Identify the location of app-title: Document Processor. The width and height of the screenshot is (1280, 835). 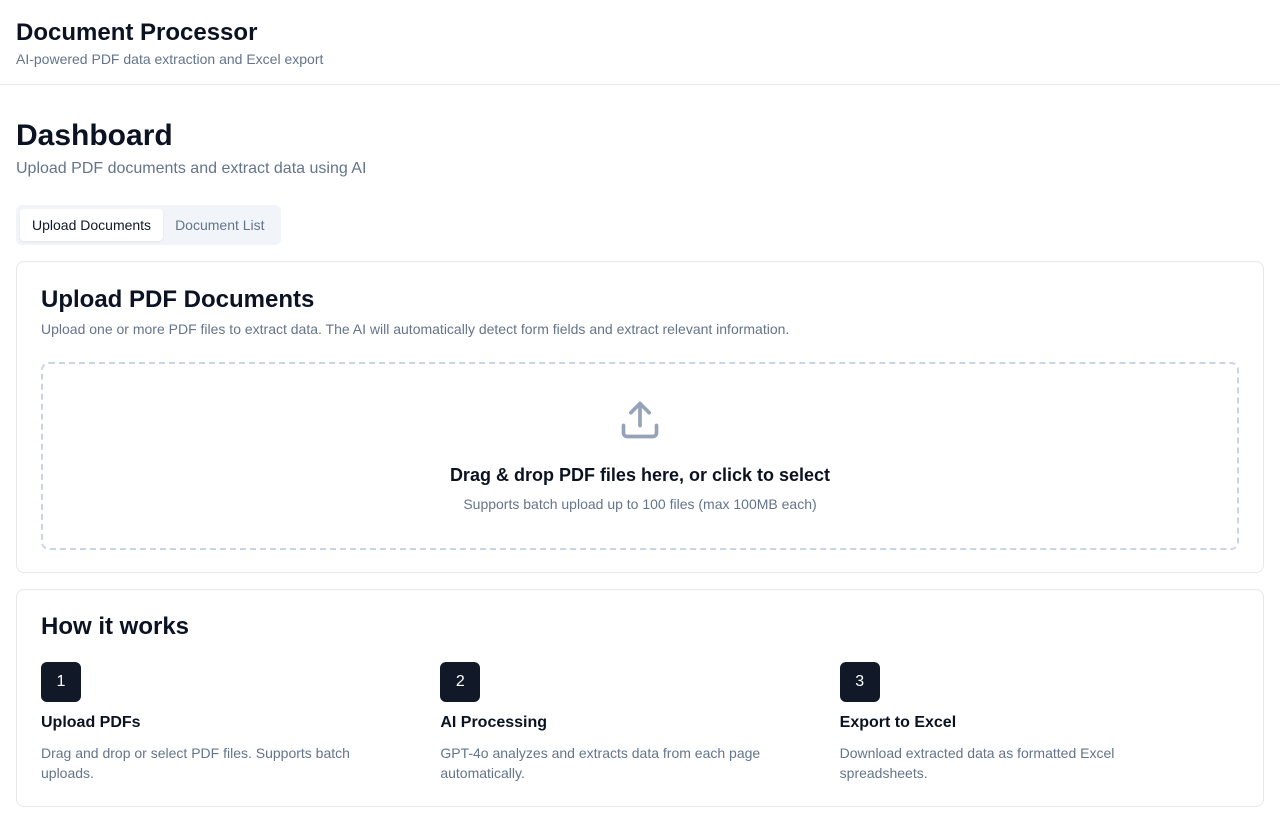
(137, 32).